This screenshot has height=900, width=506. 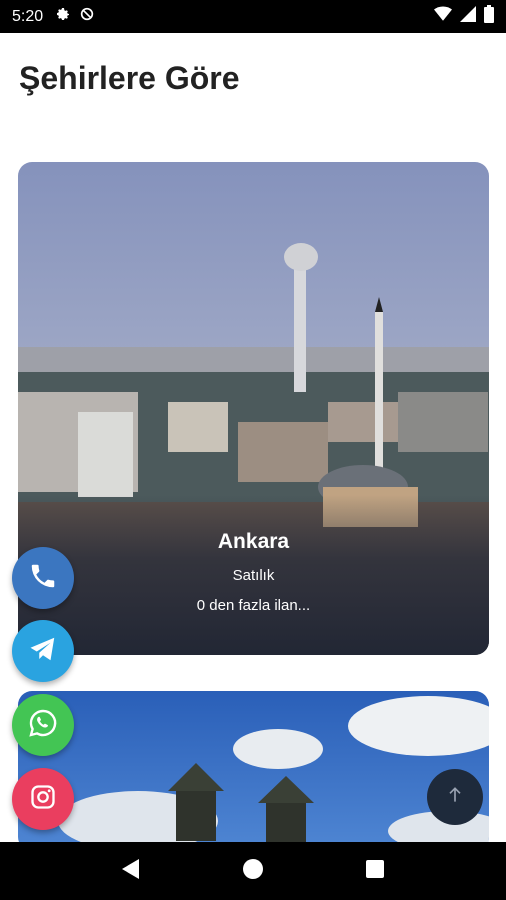 I want to click on data-saver-icon, so click(x=87, y=16).